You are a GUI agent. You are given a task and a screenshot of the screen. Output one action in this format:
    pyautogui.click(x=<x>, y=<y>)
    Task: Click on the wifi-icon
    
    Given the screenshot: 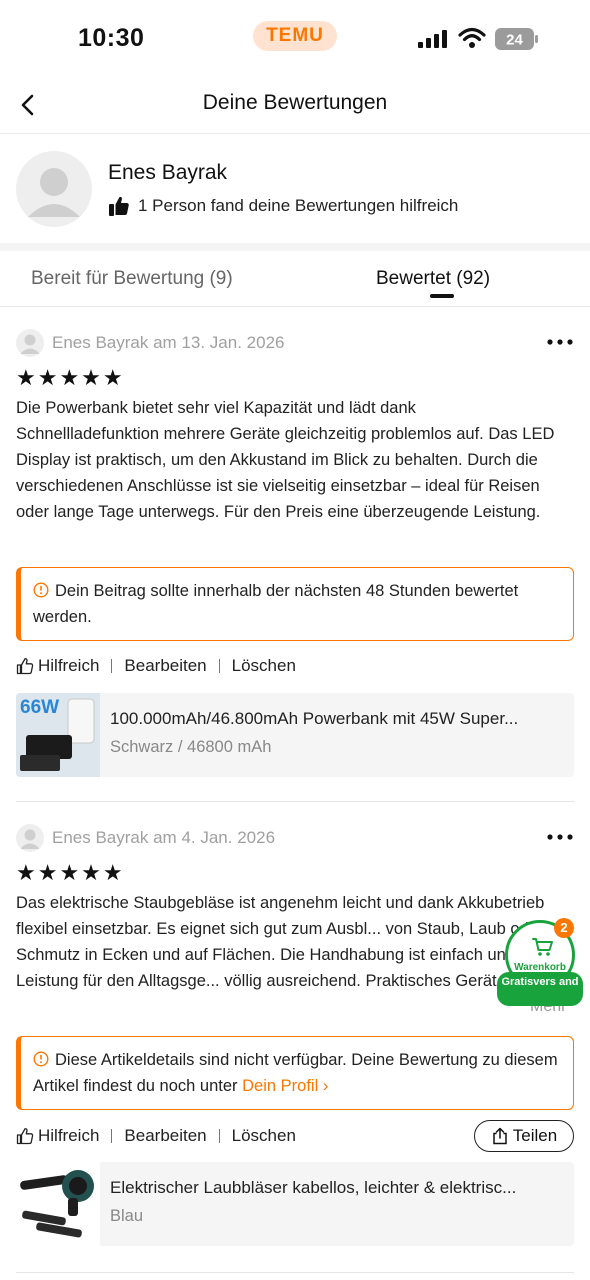 What is the action you would take?
    pyautogui.click(x=472, y=37)
    